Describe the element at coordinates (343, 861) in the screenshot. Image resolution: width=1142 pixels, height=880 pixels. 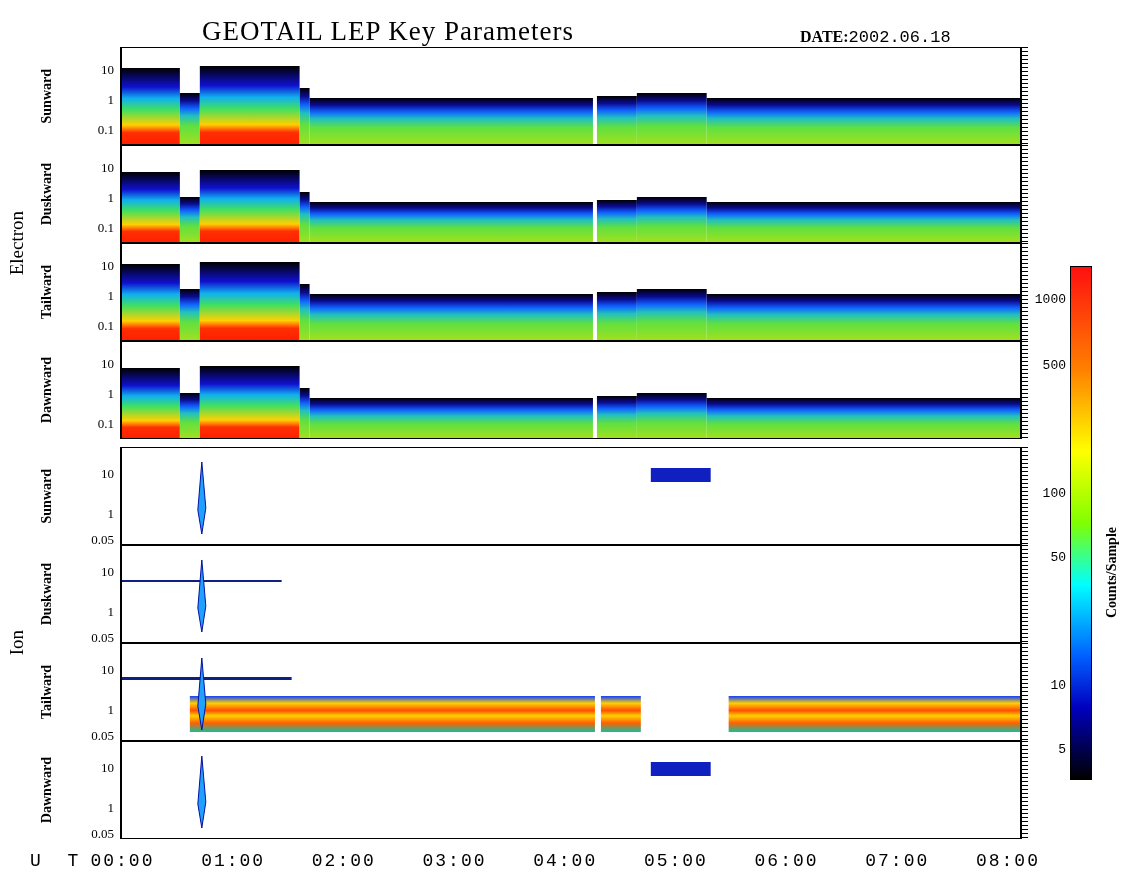
I see `x-tick-label: 02:00` at that location.